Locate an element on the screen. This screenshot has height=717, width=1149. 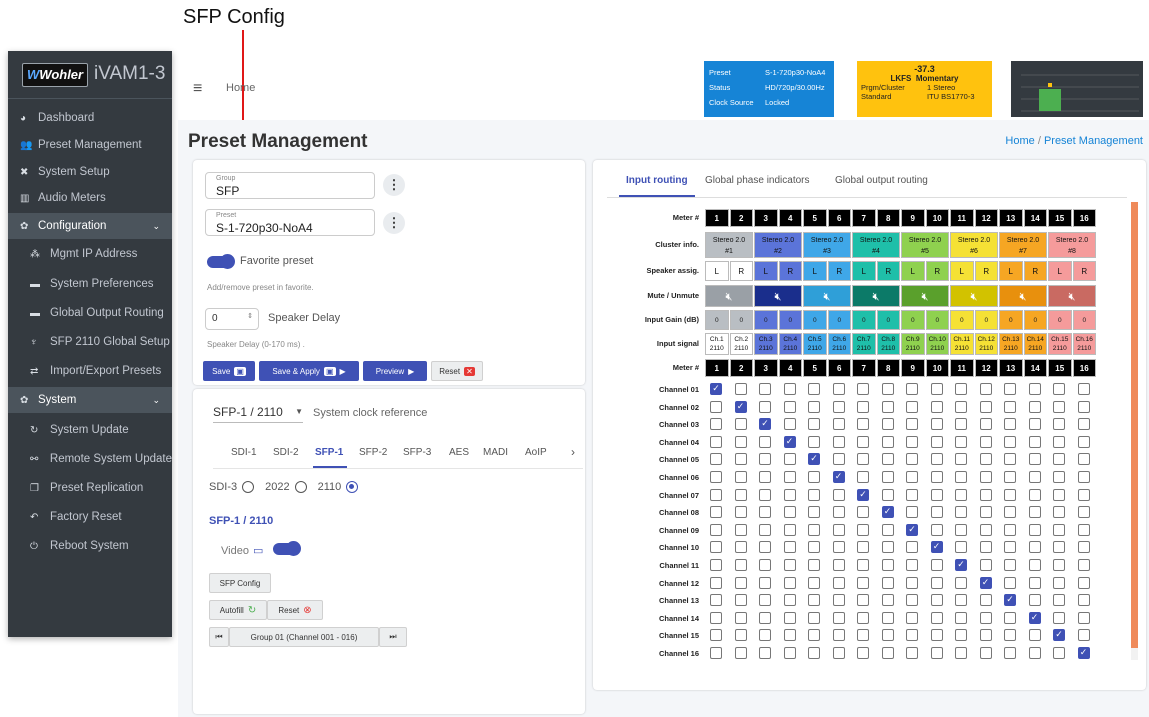
sidebar-item-dashboard: ◕ Dashboard is located at coordinates (90, 118).